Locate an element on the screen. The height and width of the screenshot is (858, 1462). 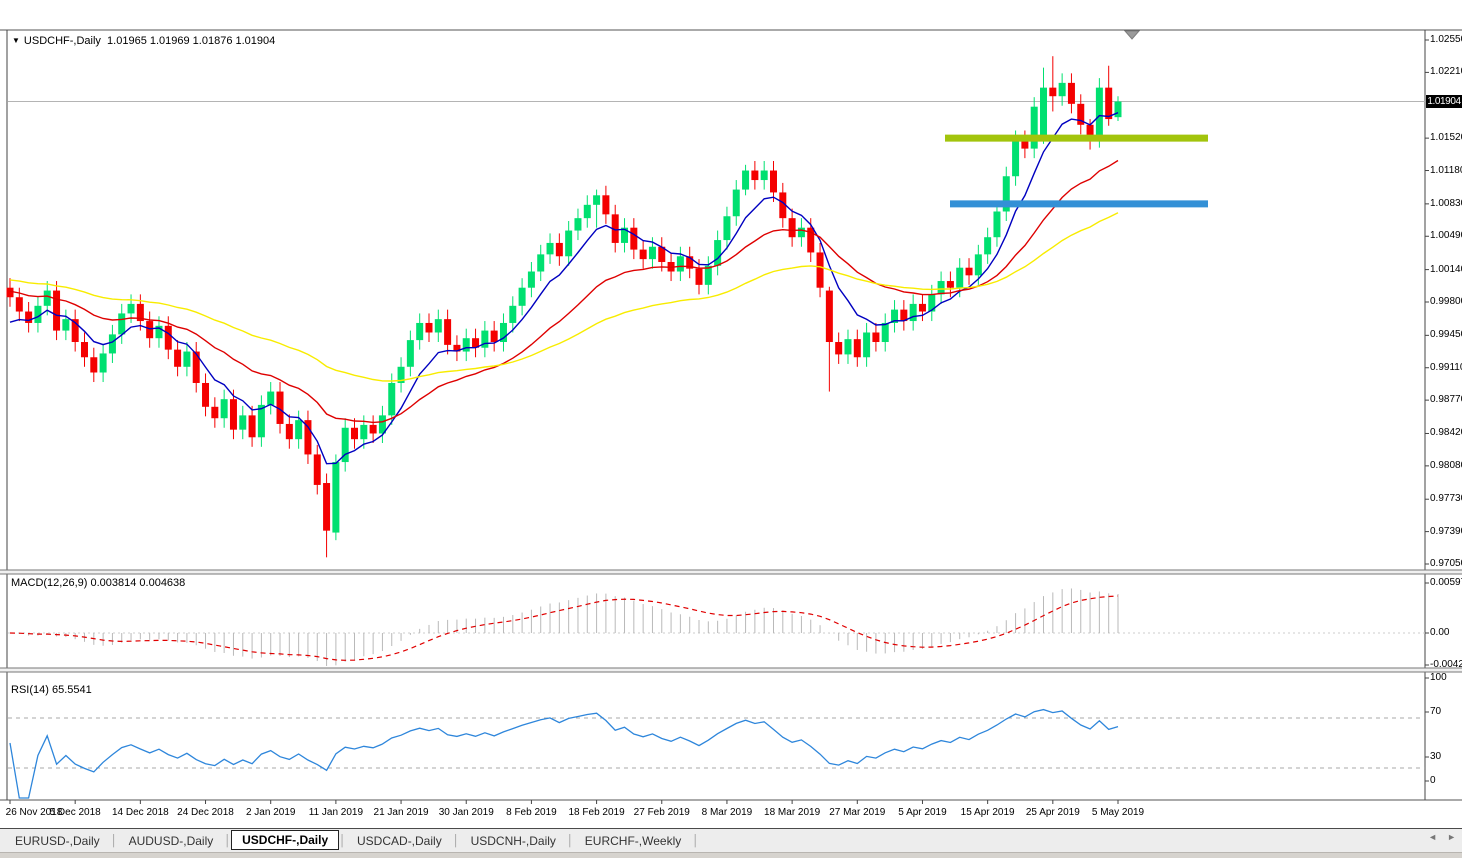
tab-scroll-right-icon: ► is located at coordinates (1451, 837).